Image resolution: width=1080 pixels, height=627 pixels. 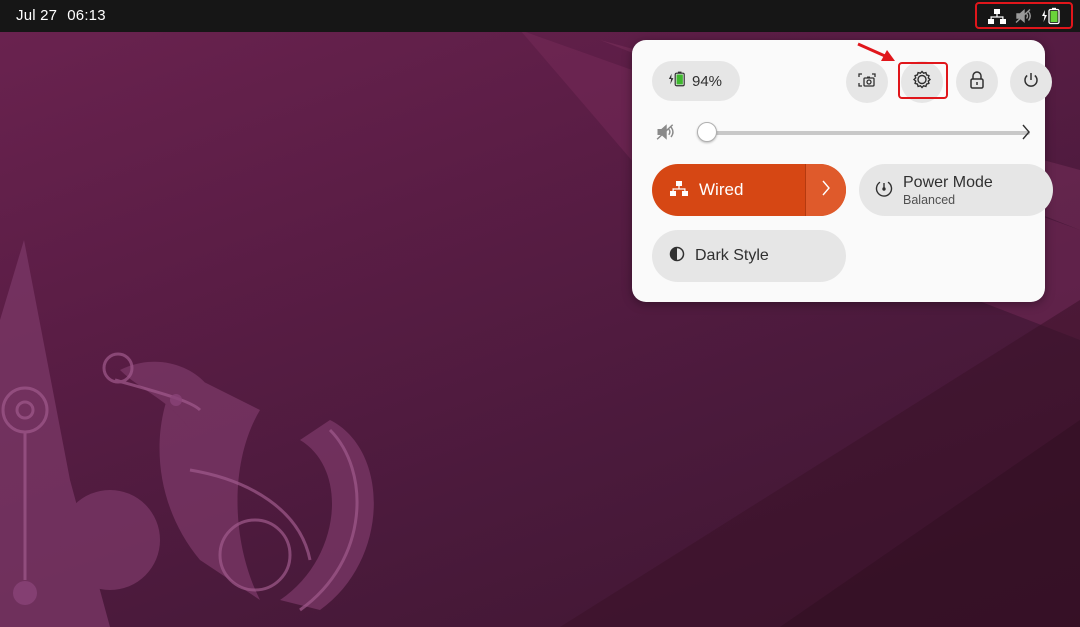 What do you see at coordinates (86, 15) in the screenshot?
I see `clock-time: 06:13` at bounding box center [86, 15].